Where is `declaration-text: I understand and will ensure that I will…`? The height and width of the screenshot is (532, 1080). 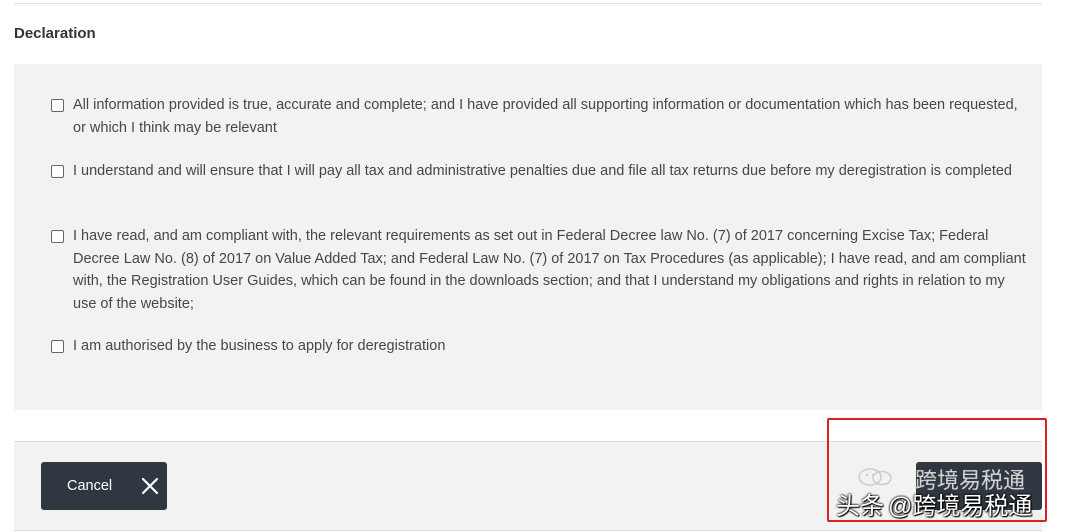
declaration-text: I understand and will ensure that I will… is located at coordinates (542, 171).